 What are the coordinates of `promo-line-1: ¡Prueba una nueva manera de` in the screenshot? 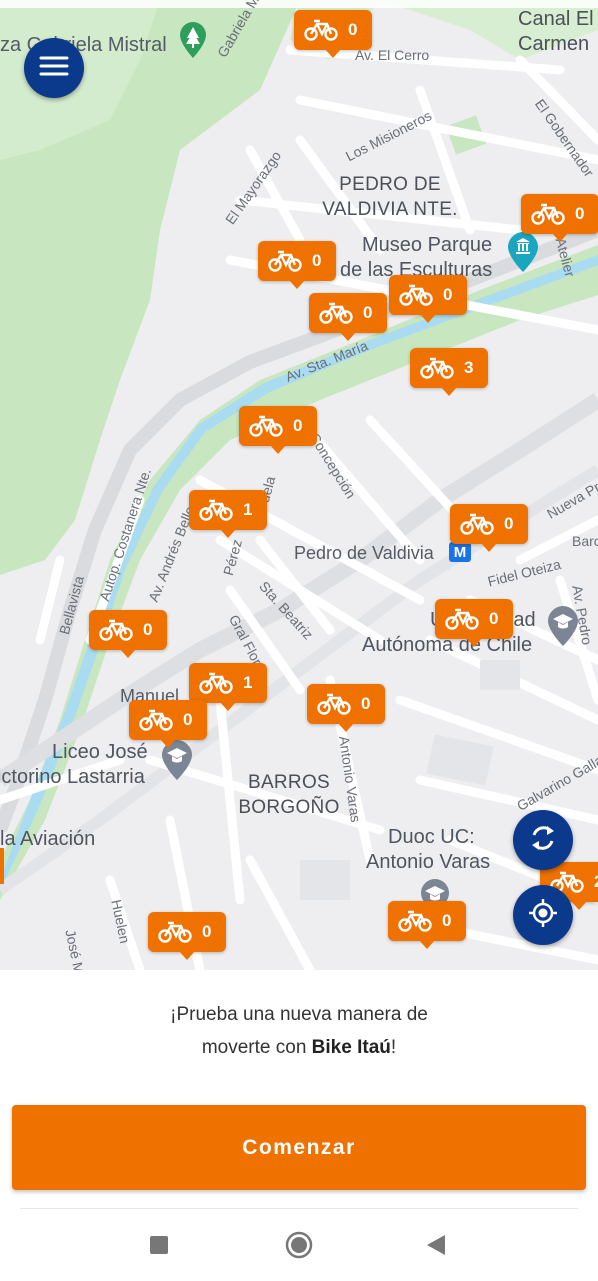 It's located at (299, 1014).